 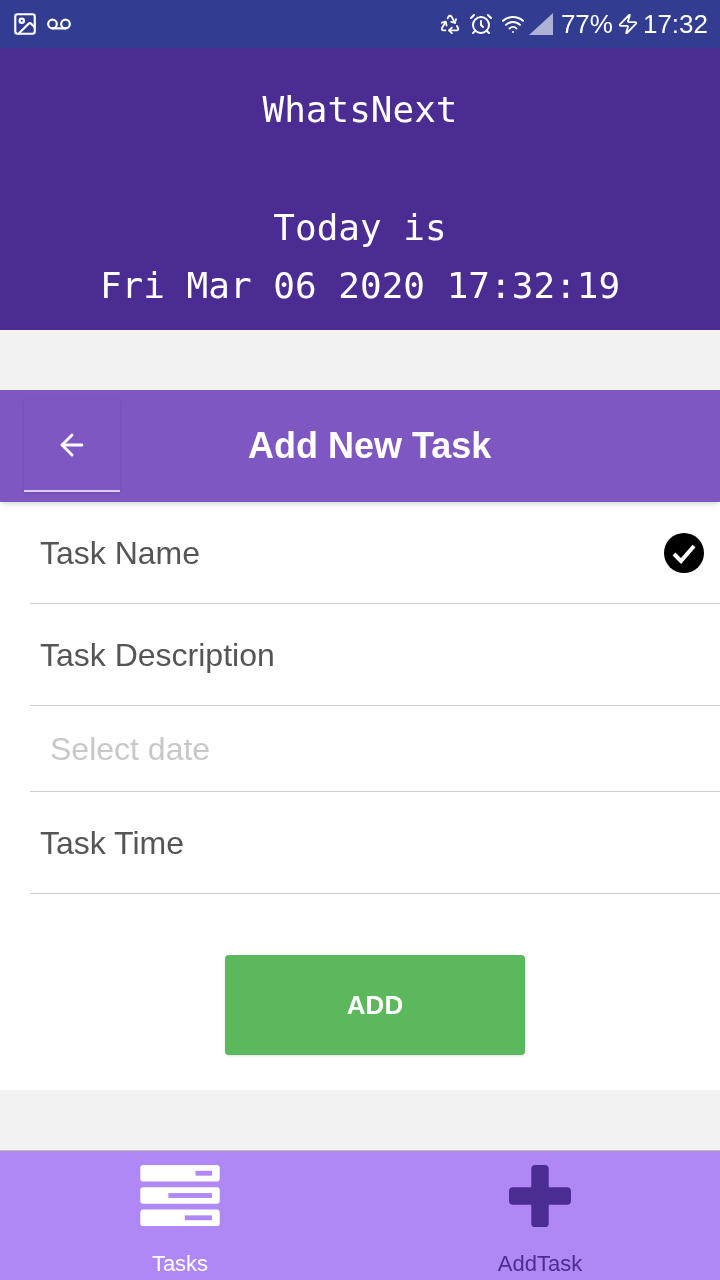 I want to click on text-input: Task Time, so click(x=372, y=842).